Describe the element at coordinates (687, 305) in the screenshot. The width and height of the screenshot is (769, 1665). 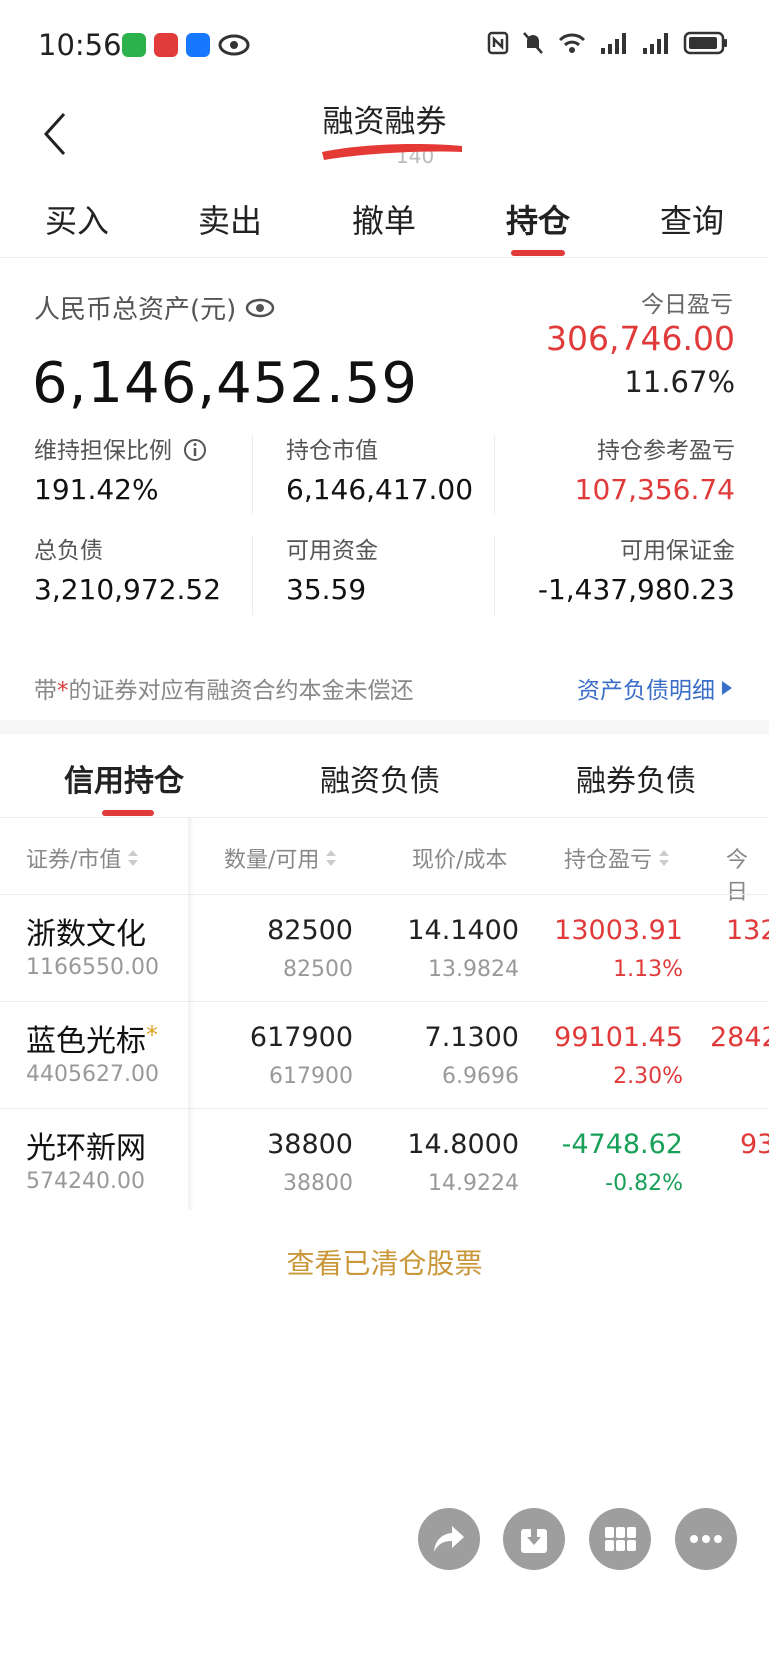
I see `today-pnl-label: 今日盈亏` at that location.